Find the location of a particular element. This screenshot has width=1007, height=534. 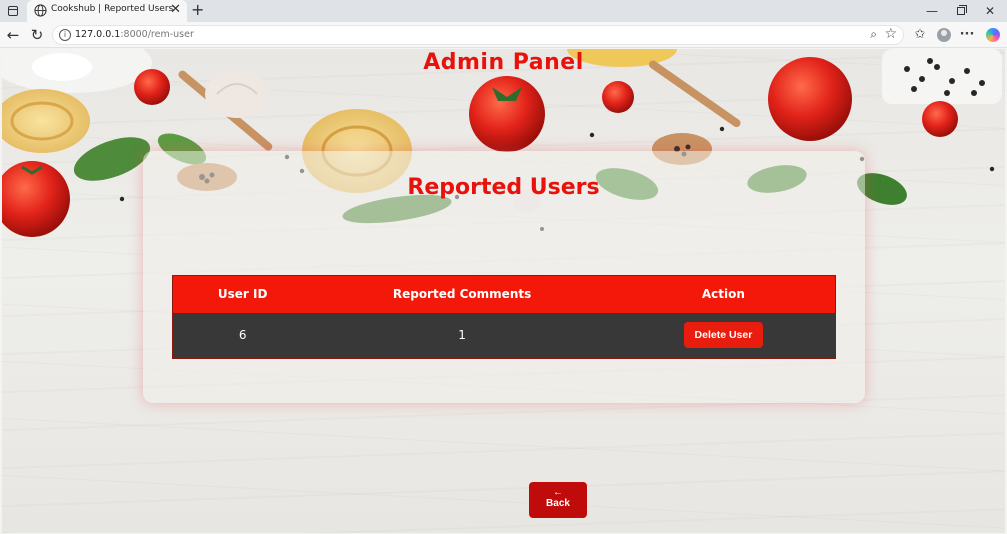

profile-icon is located at coordinates (944, 35).